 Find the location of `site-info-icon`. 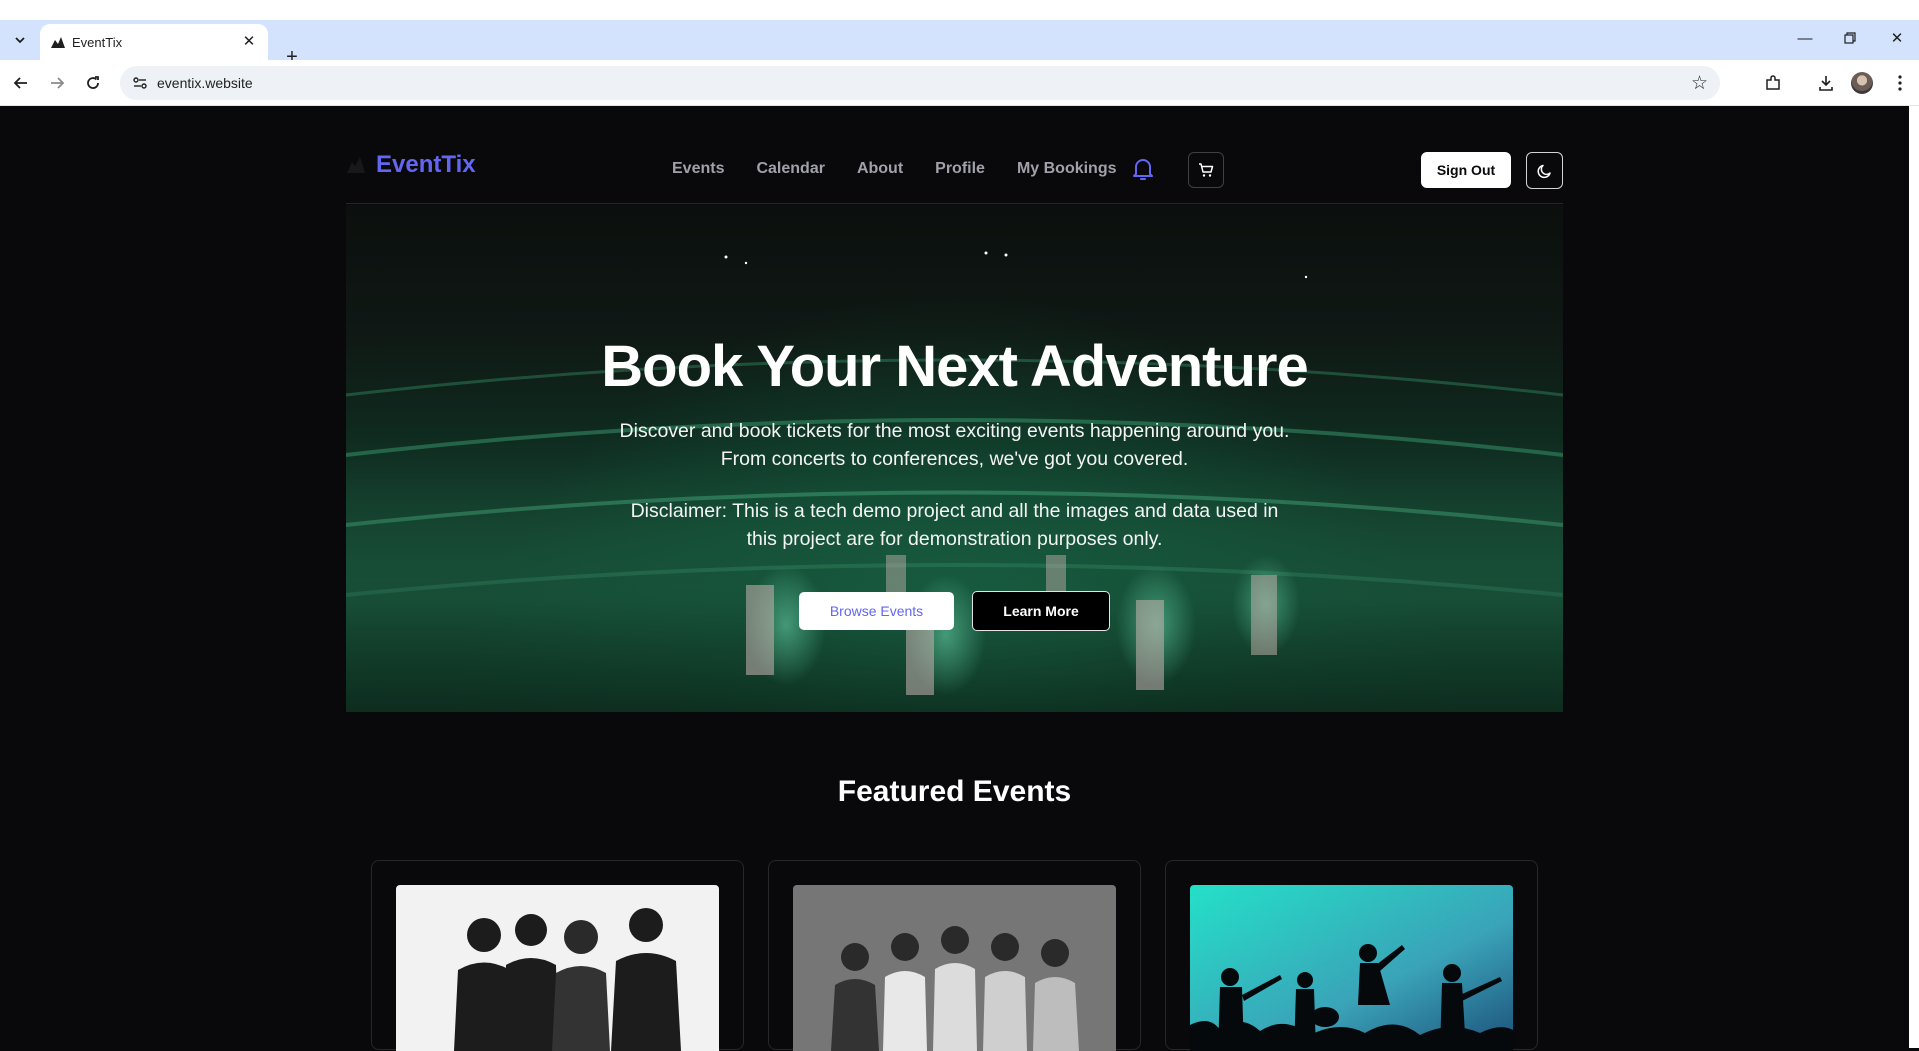

site-info-icon is located at coordinates (140, 83).